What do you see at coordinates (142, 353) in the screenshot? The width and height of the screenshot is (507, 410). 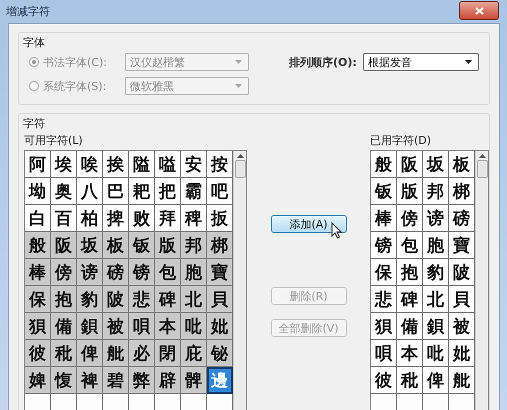 I see `character-cell: 必` at bounding box center [142, 353].